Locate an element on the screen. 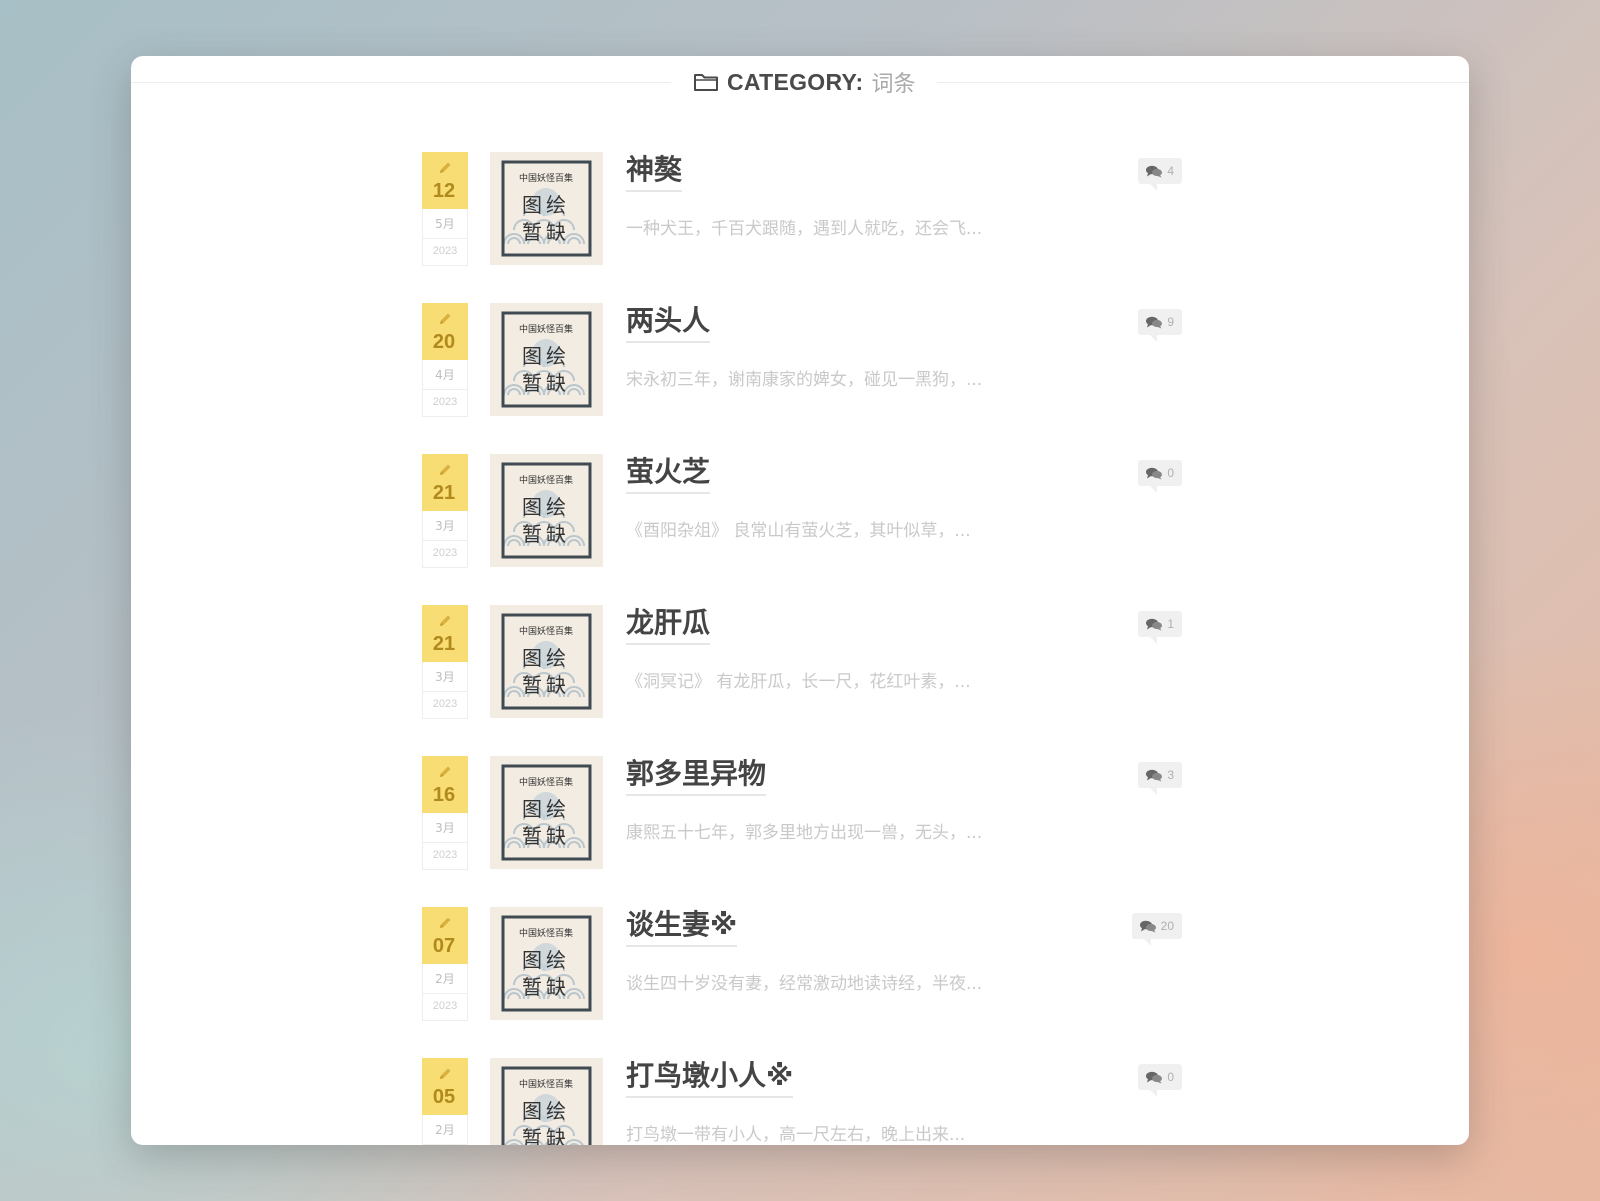  comment-count: 20 is located at coordinates (1167, 926).